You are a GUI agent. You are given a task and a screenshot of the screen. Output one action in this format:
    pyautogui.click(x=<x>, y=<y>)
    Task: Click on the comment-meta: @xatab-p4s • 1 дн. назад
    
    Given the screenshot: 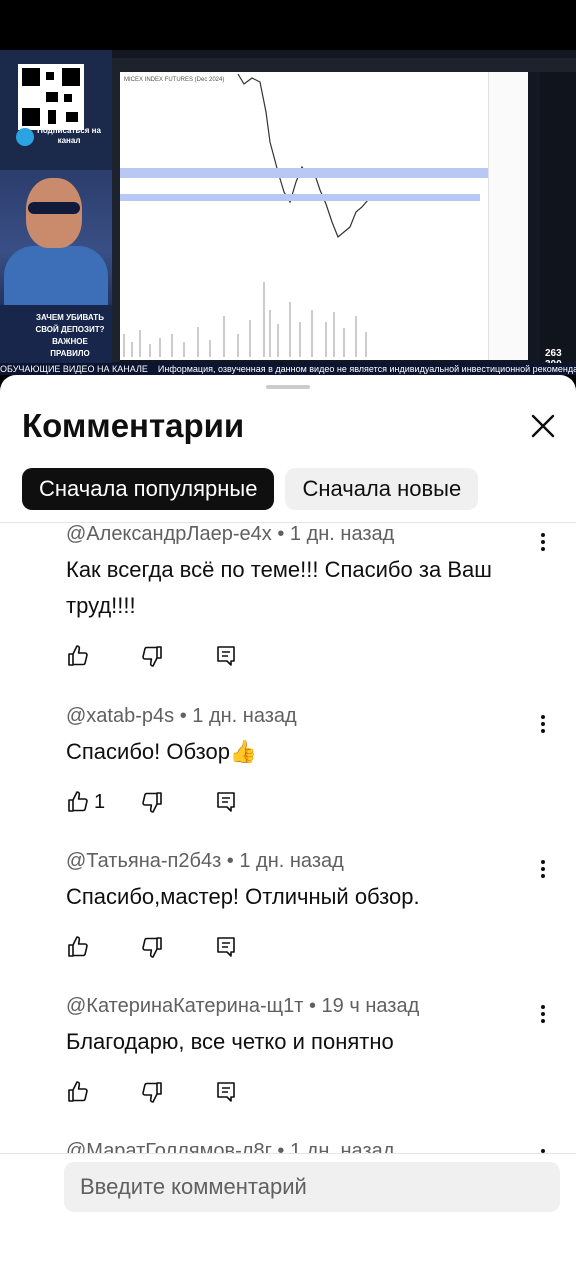 What is the action you would take?
    pyautogui.click(x=181, y=716)
    